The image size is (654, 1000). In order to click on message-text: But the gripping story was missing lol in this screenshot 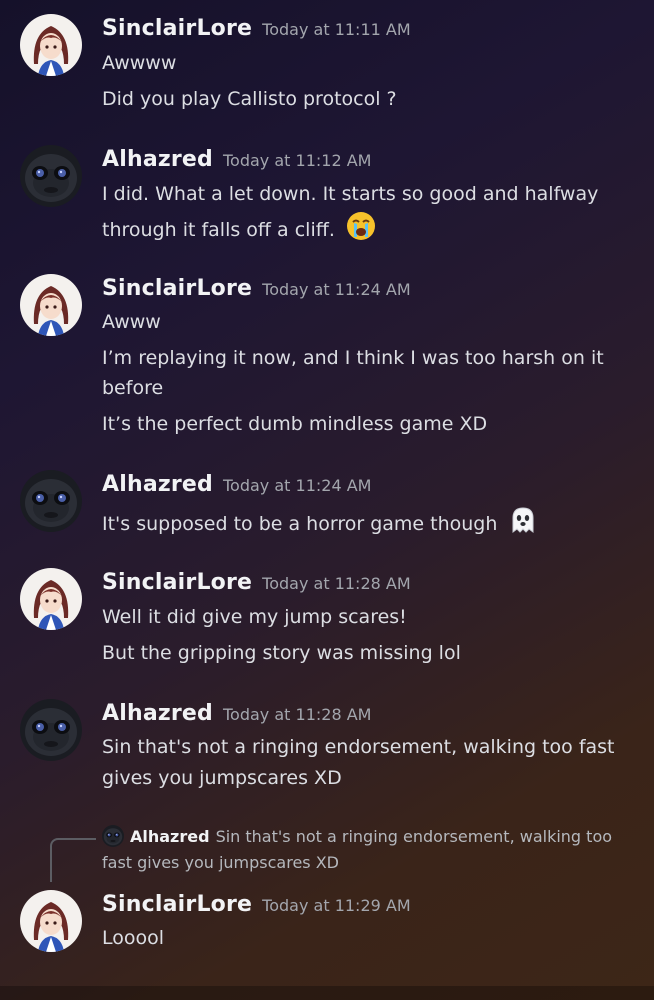, I will do `click(281, 653)`.